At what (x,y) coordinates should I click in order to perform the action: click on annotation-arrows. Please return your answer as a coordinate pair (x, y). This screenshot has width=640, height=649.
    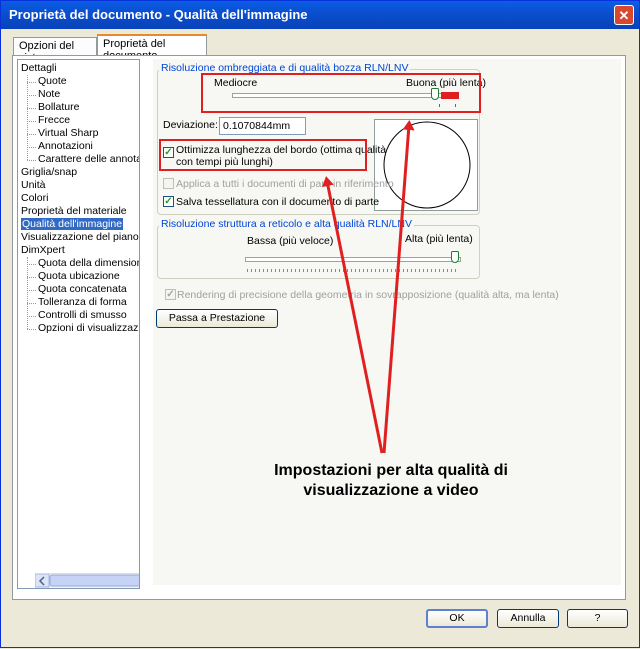
    Looking at the image, I should click on (368, 287).